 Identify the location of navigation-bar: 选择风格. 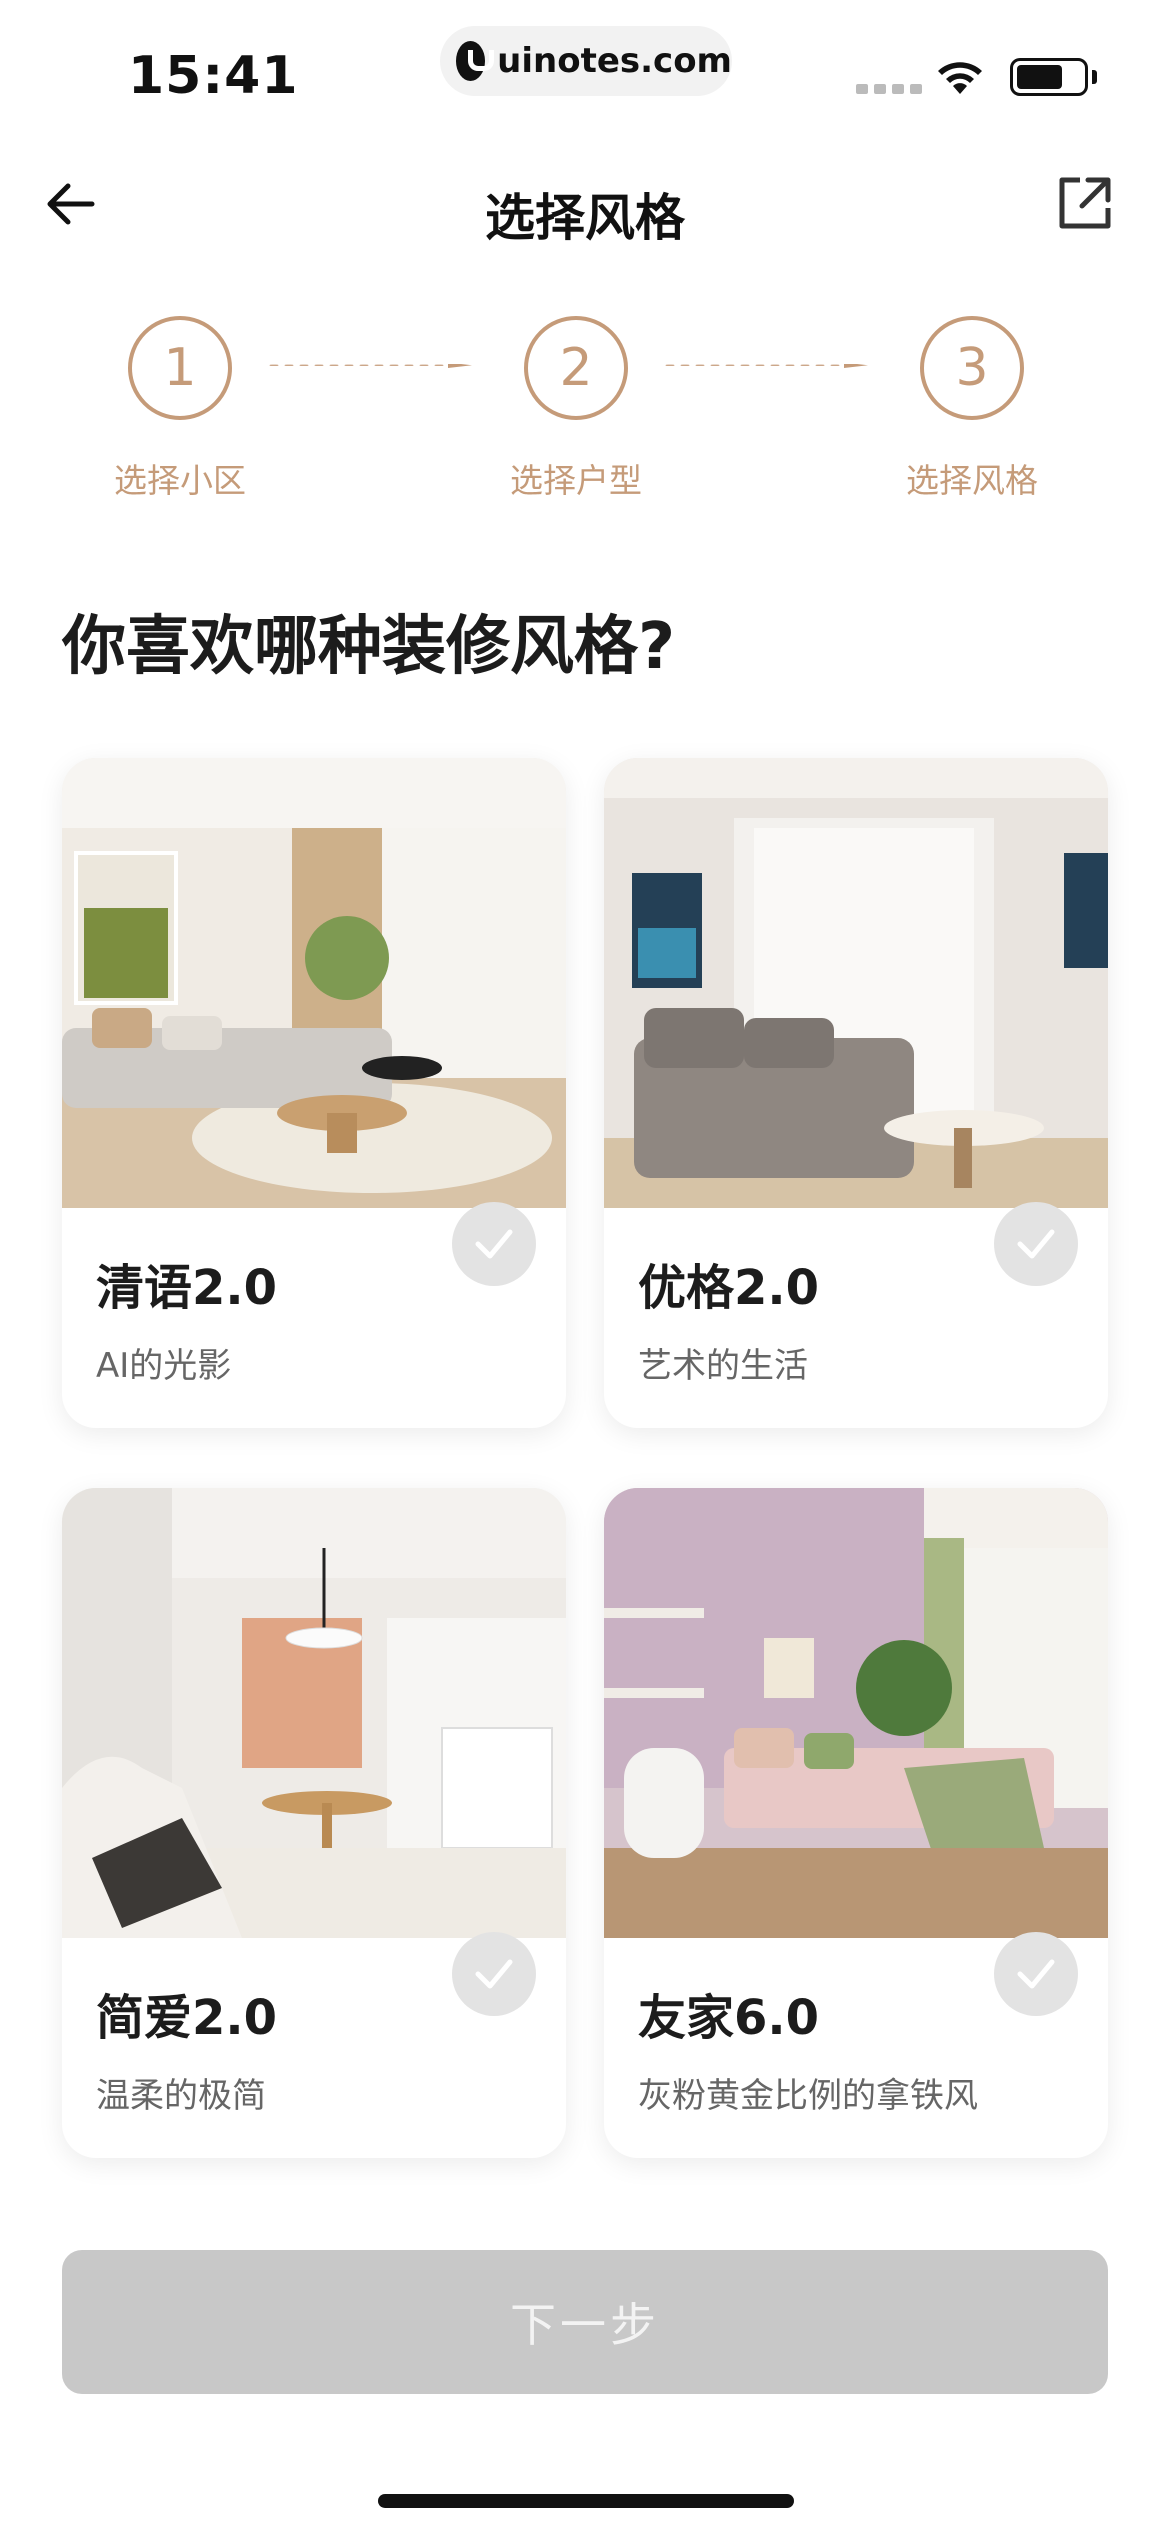
(585, 205).